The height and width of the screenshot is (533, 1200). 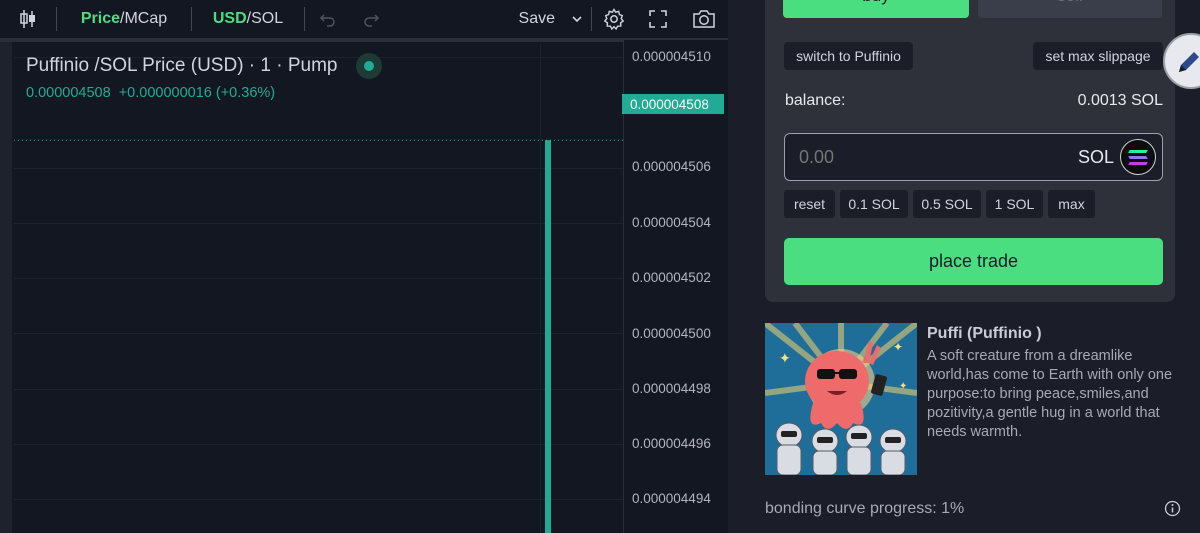 What do you see at coordinates (364, 40) in the screenshot?
I see `toolbar-bottom-border` at bounding box center [364, 40].